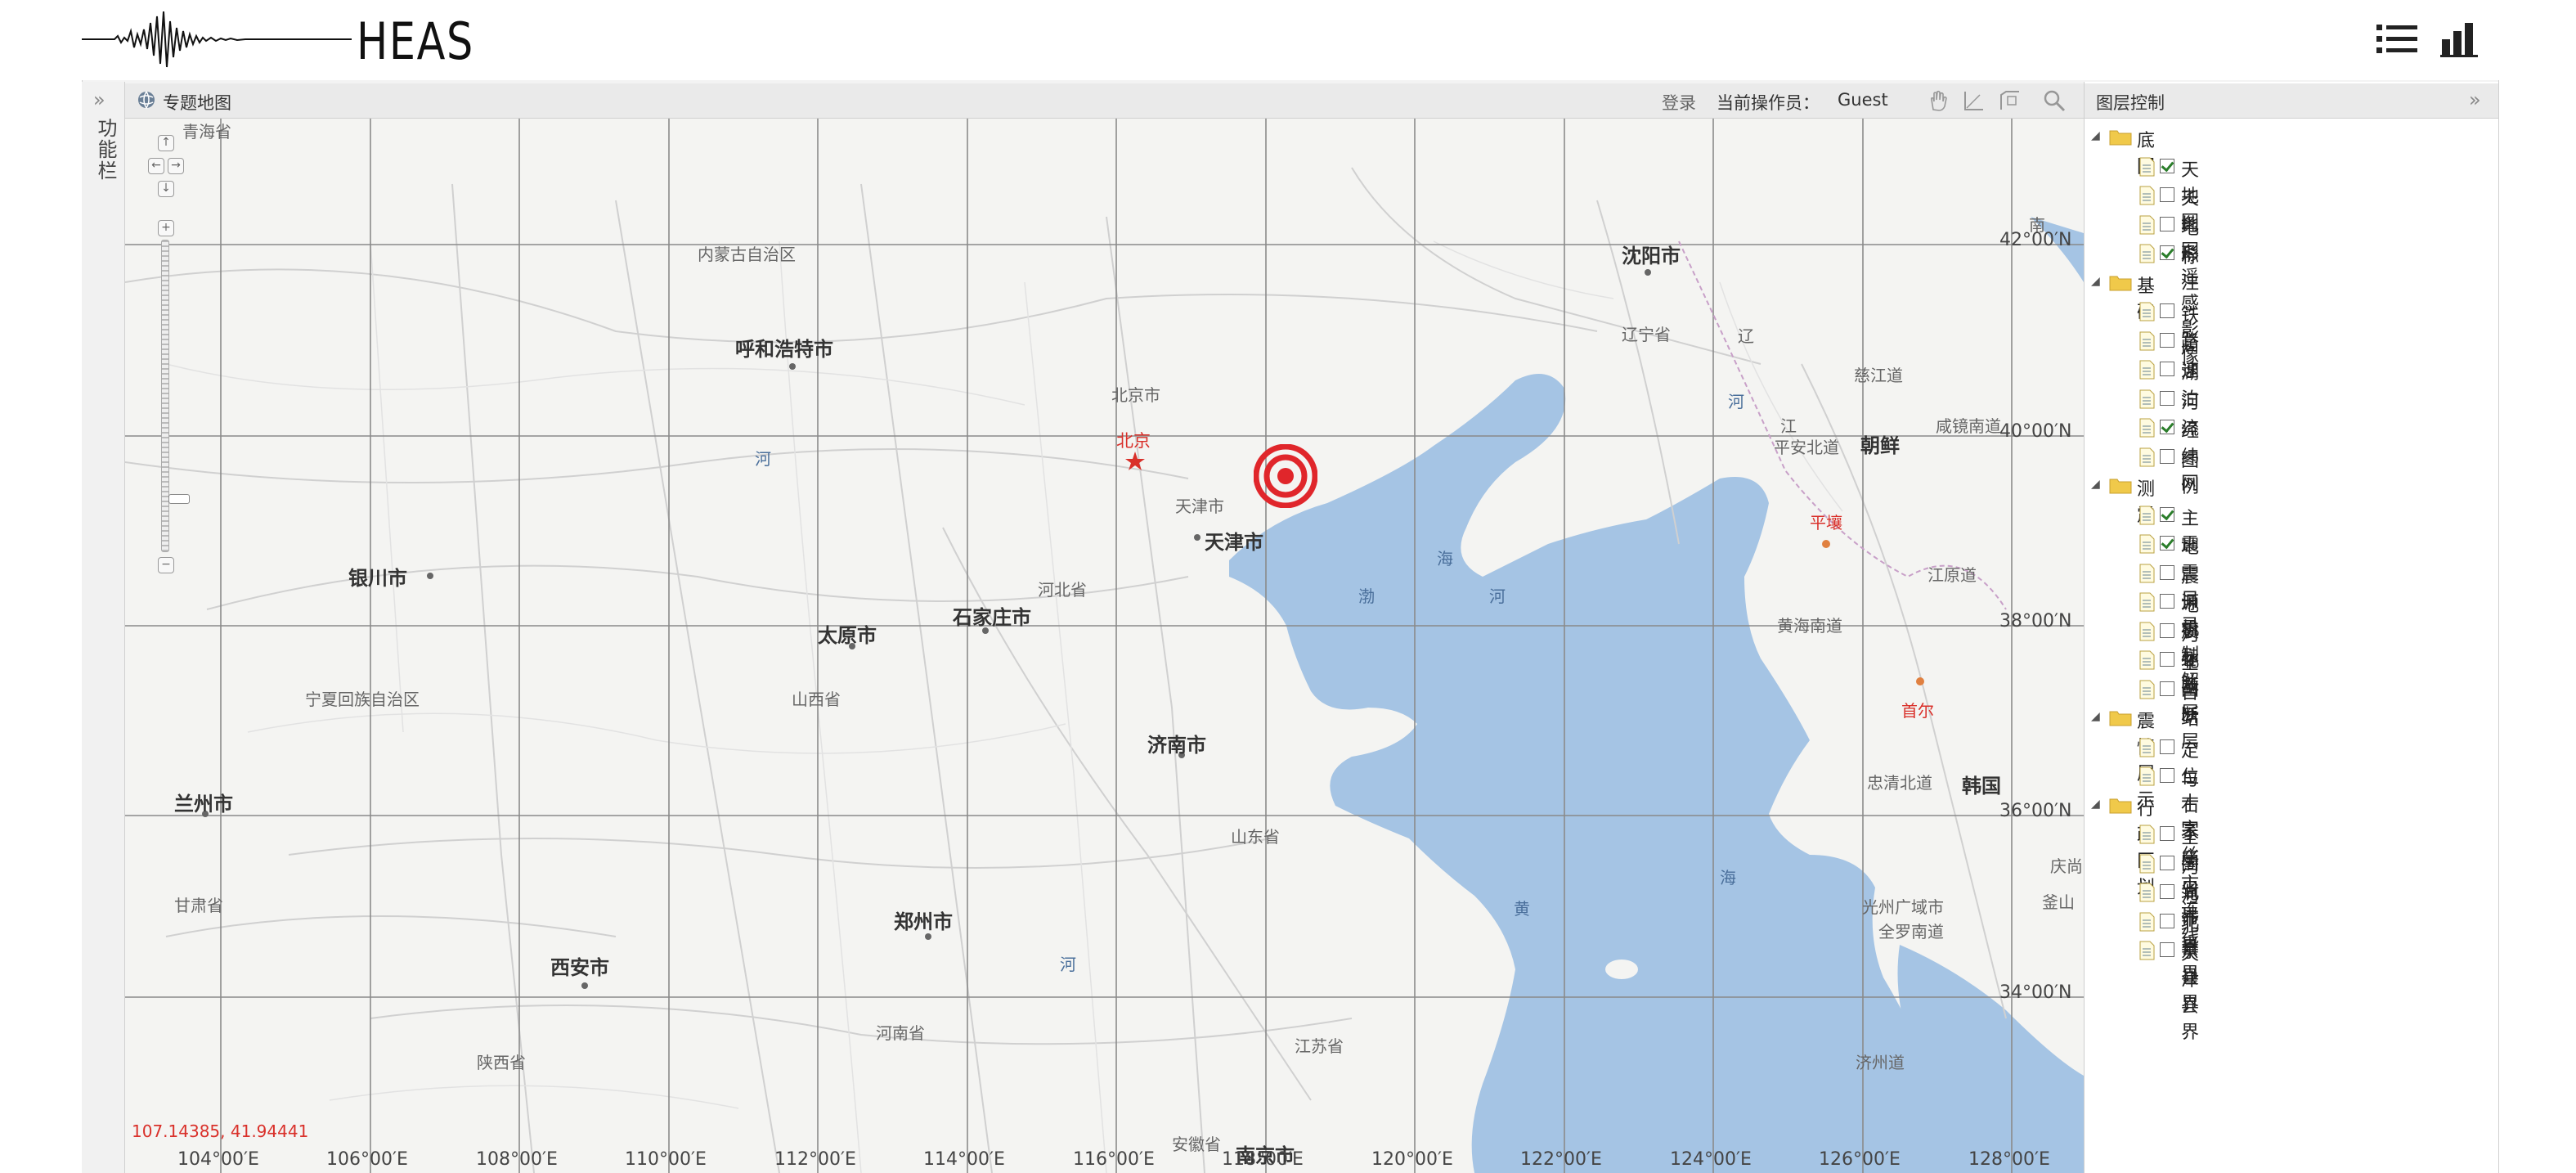 The width and height of the screenshot is (2576, 1173). What do you see at coordinates (2190, 268) in the screenshot?
I see `layer-item-label: 标注` at bounding box center [2190, 268].